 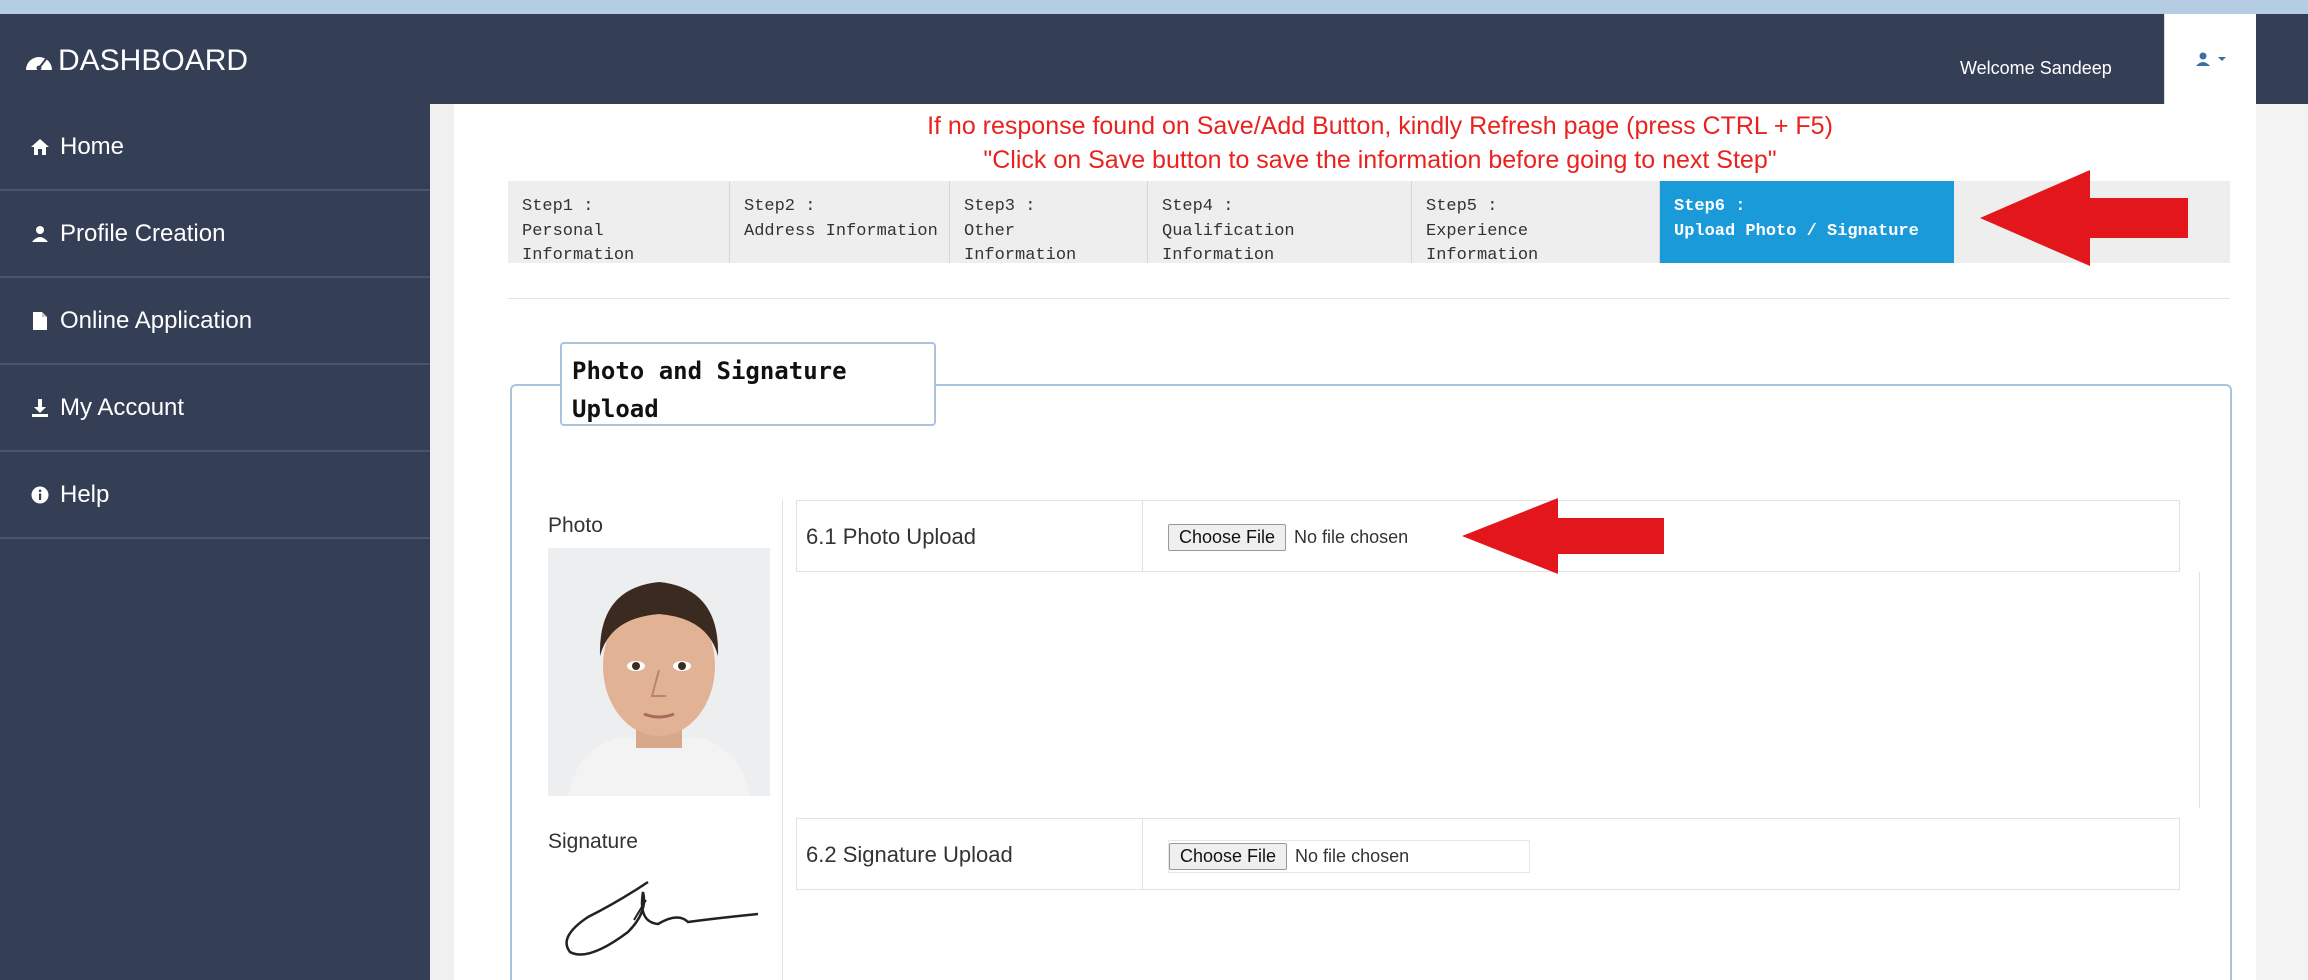 What do you see at coordinates (1154, 7) in the screenshot?
I see `browser-top-strip` at bounding box center [1154, 7].